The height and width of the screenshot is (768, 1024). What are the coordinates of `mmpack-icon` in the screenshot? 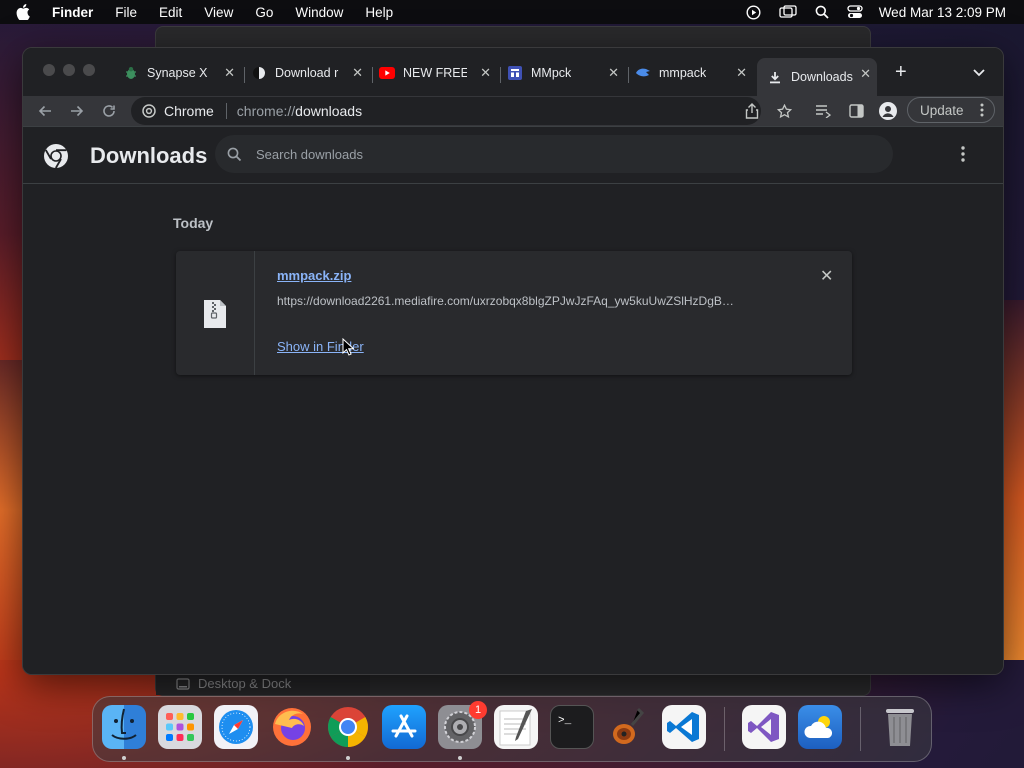 It's located at (643, 73).